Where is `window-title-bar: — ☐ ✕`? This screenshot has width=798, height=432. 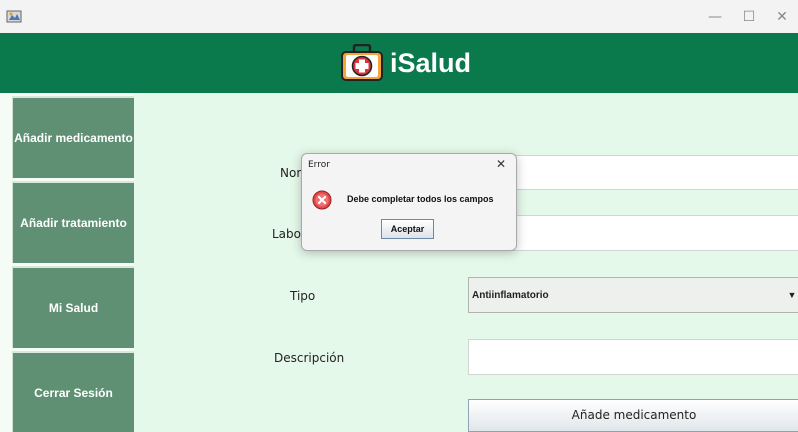
window-title-bar: — ☐ ✕ is located at coordinates (399, 16).